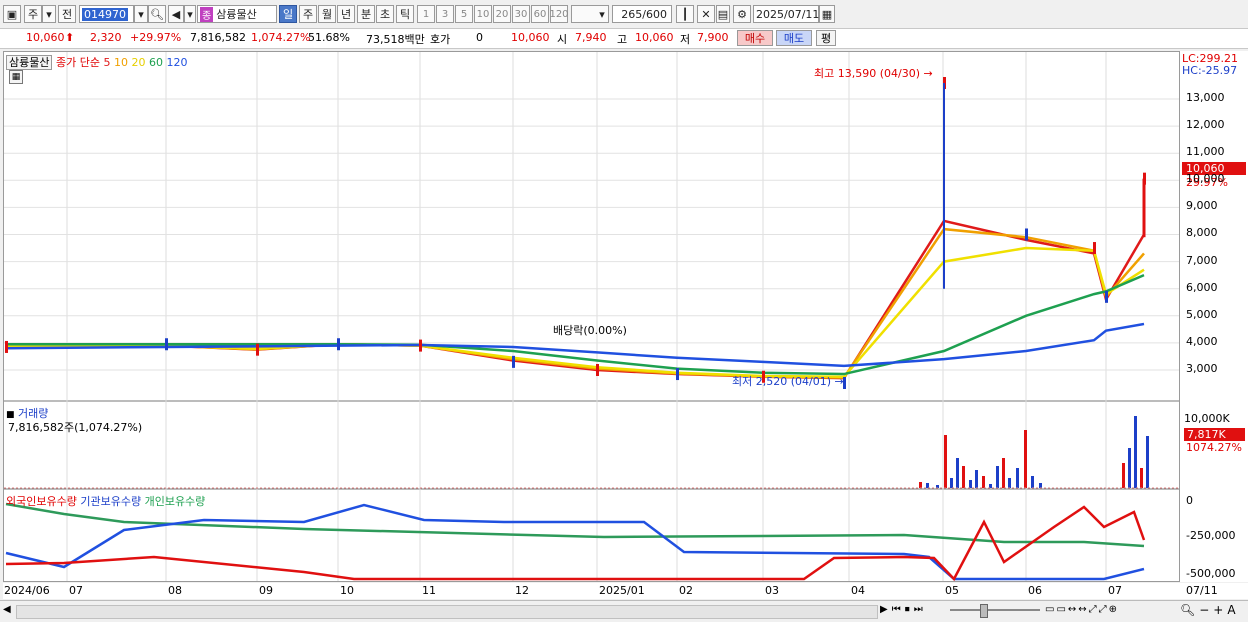 Image resolution: width=1248 pixels, height=622 pixels. I want to click on candle-icon: ┃, so click(685, 14).